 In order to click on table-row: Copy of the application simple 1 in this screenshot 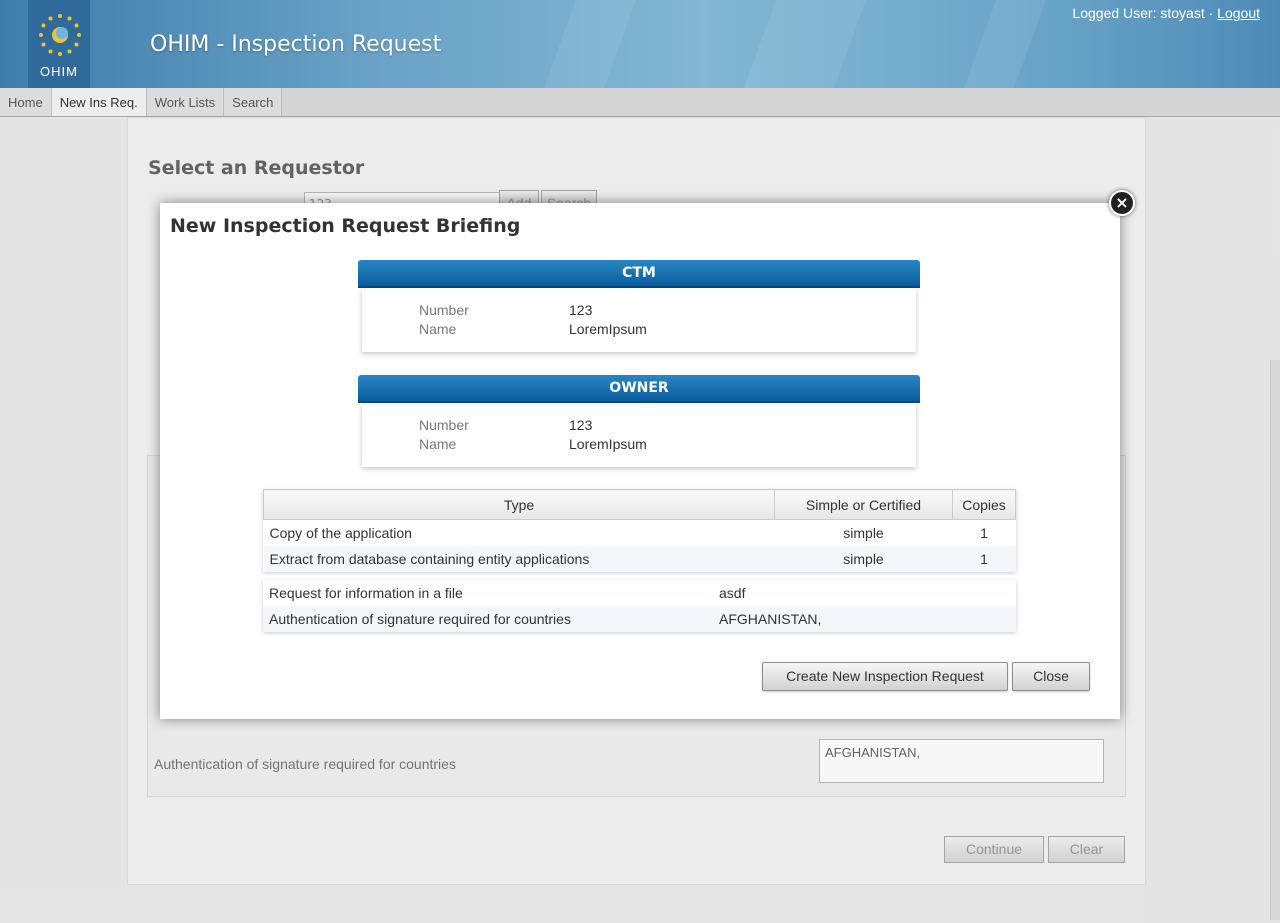, I will do `click(640, 533)`.